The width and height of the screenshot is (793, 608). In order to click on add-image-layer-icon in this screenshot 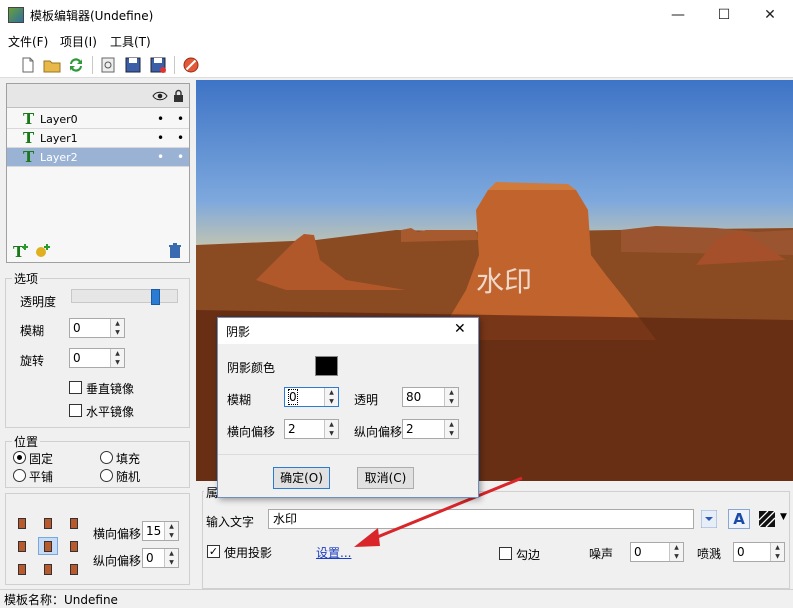, I will do `click(43, 251)`.